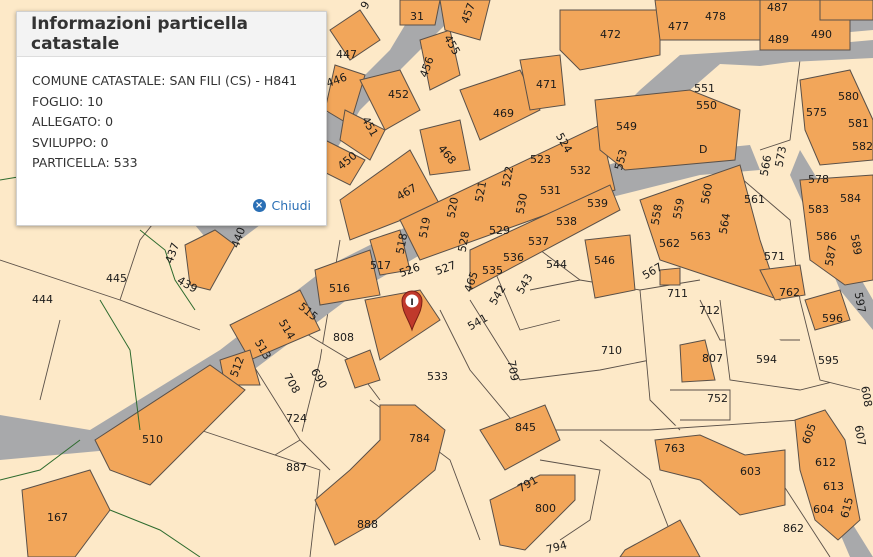 Image resolution: width=873 pixels, height=557 pixels. What do you see at coordinates (818, 179) in the screenshot?
I see `parcel-label: 578` at bounding box center [818, 179].